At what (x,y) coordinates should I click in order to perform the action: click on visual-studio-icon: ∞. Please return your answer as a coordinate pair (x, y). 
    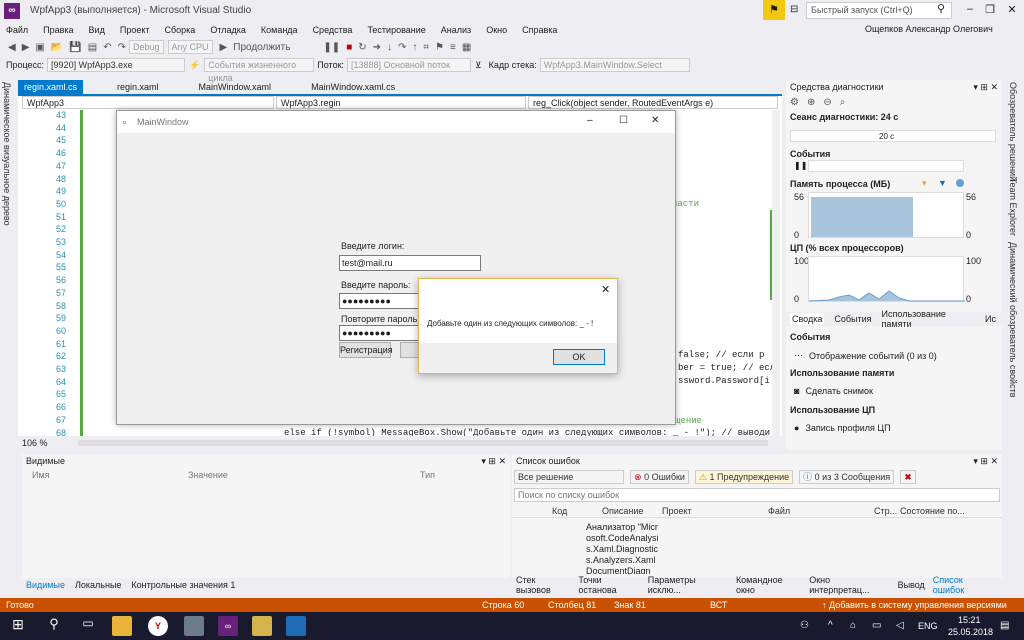
    Looking at the image, I should click on (228, 626).